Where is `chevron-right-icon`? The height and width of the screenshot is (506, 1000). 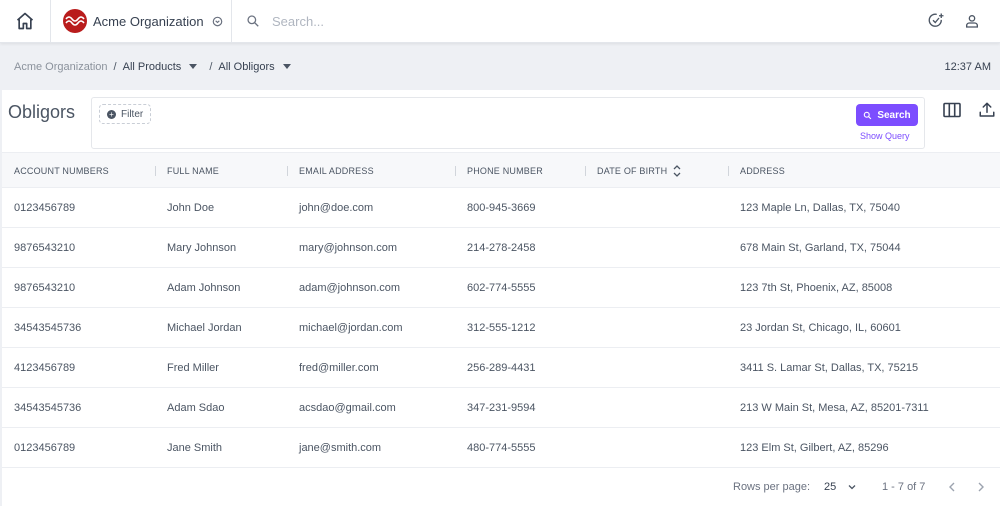 chevron-right-icon is located at coordinates (981, 487).